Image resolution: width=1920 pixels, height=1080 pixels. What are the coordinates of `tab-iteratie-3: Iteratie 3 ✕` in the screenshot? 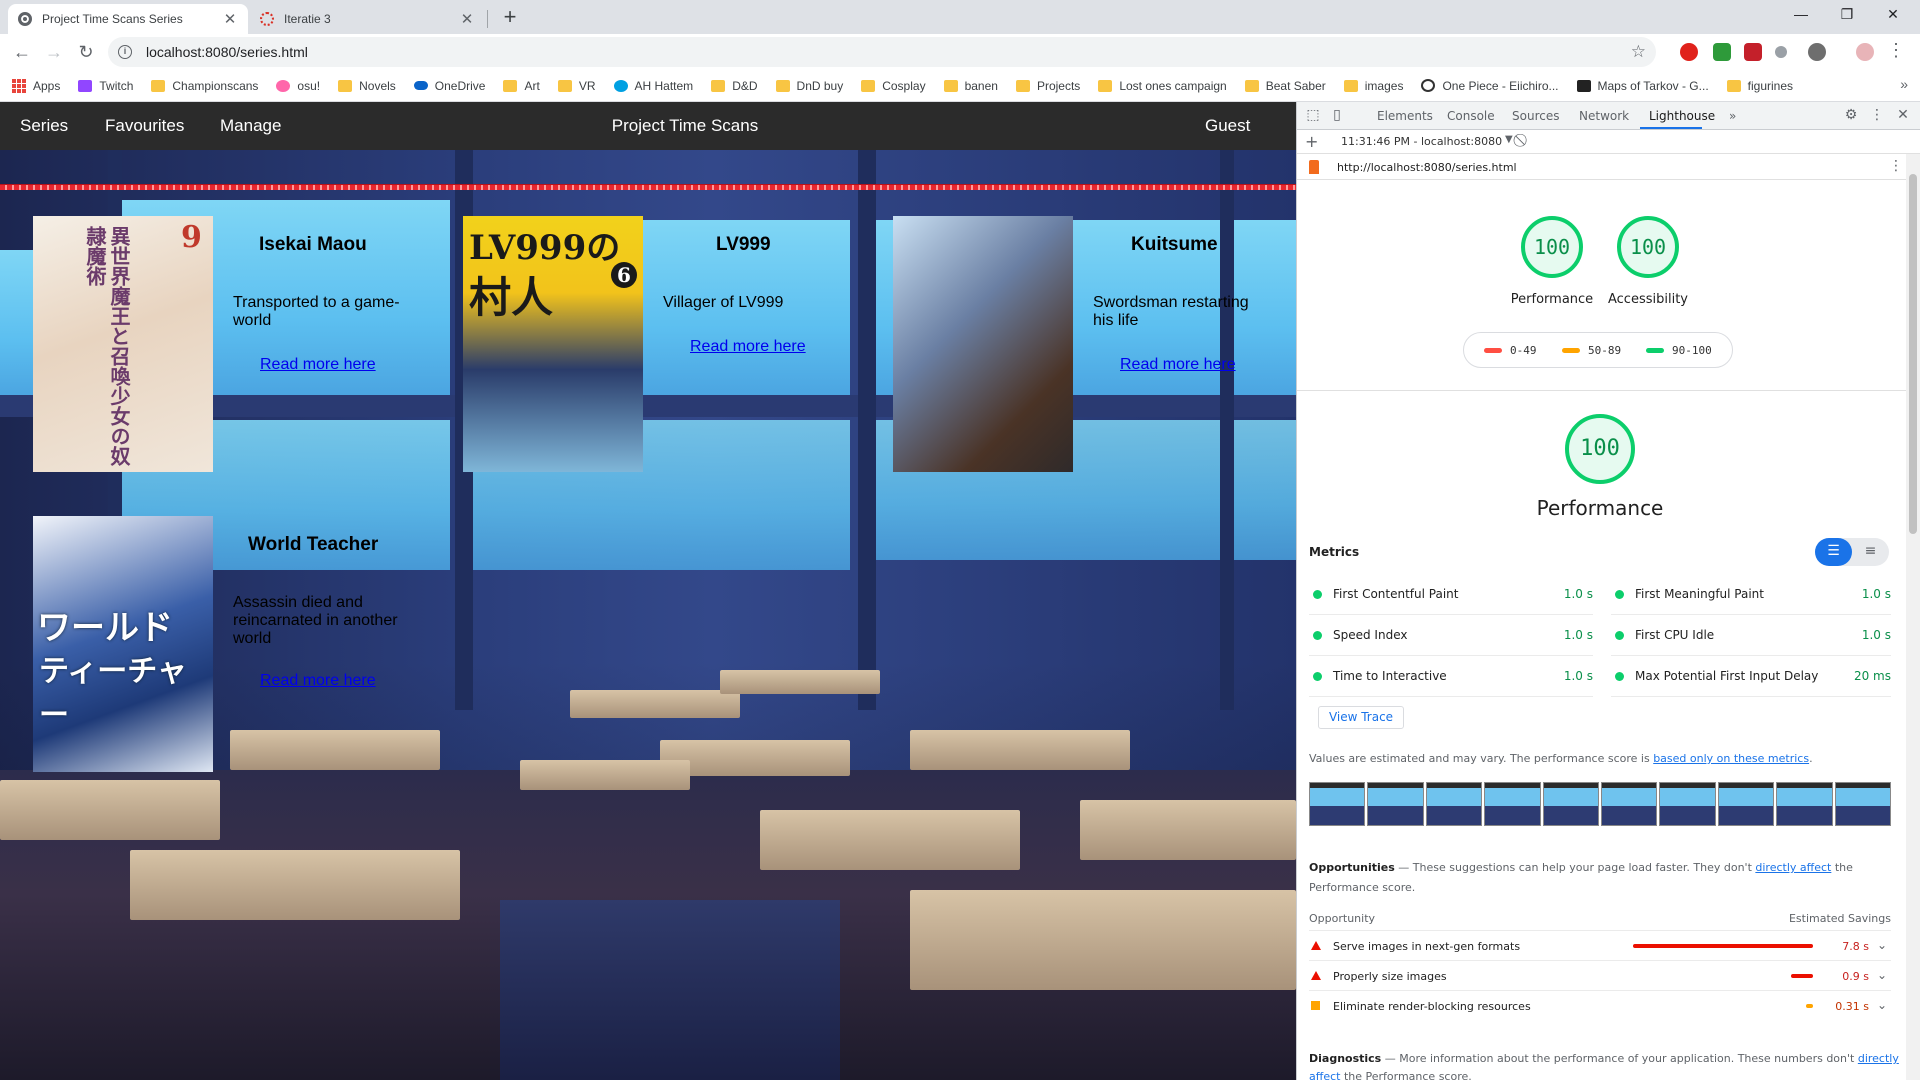 It's located at (367, 19).